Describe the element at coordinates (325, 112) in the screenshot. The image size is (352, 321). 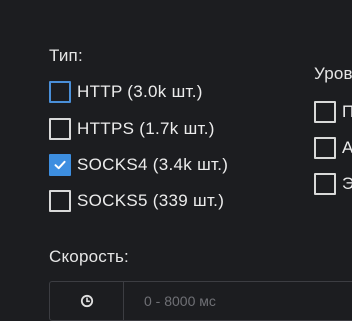
I see `level-option-1-checkbox` at that location.